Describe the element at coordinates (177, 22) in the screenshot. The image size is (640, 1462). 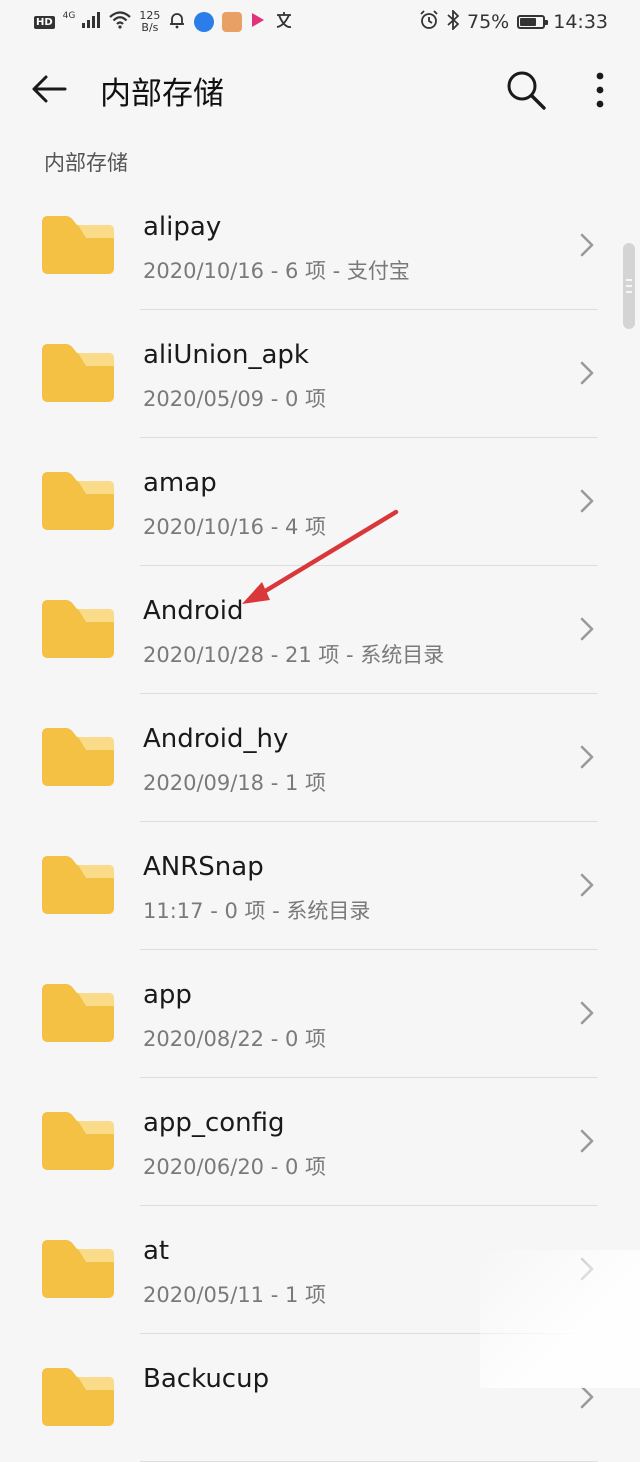
I see `notification-bell-icon` at that location.